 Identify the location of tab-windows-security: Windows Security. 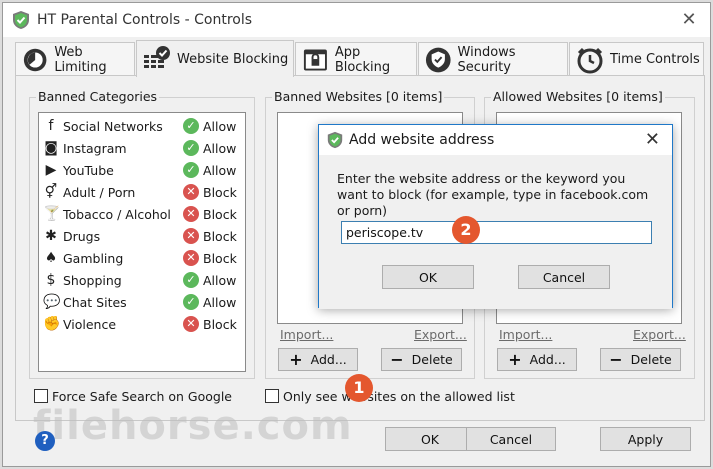
(493, 59).